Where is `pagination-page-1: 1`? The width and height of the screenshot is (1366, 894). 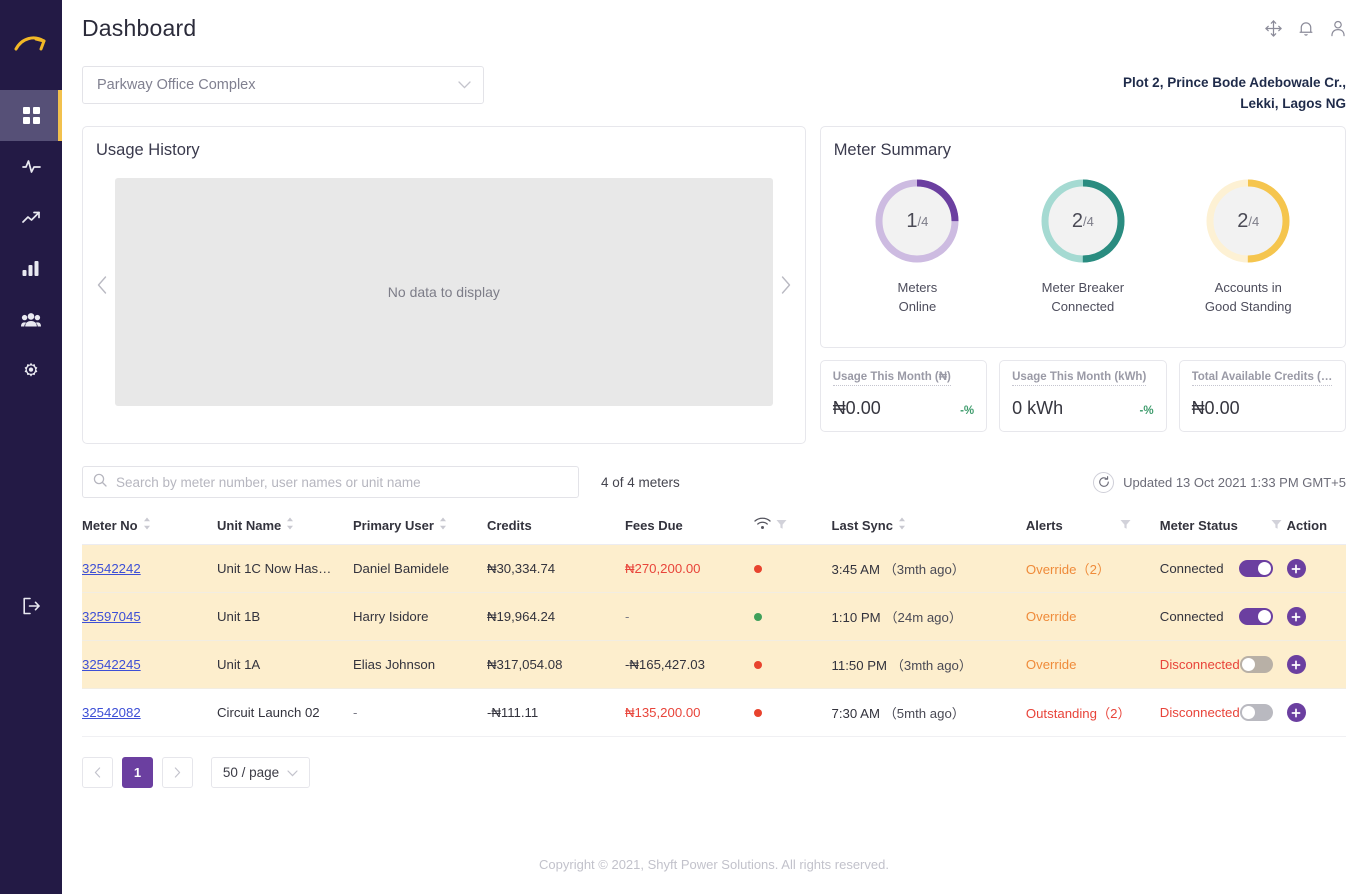 pagination-page-1: 1 is located at coordinates (137, 772).